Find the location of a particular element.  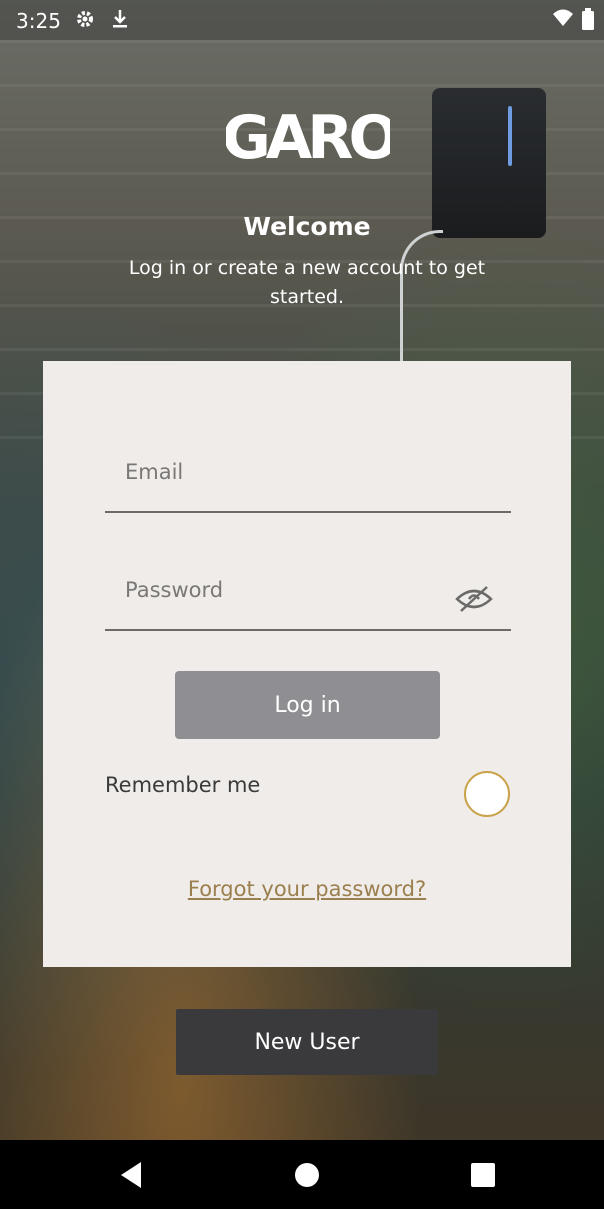

back-icon is located at coordinates (131, 1175).